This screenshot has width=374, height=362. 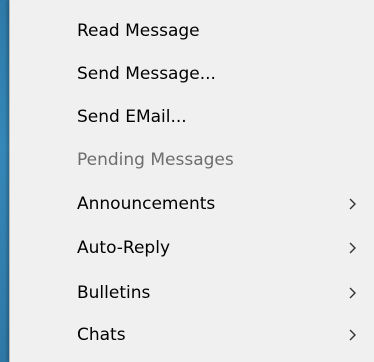 I want to click on menu-item-label: Chats, so click(x=101, y=335).